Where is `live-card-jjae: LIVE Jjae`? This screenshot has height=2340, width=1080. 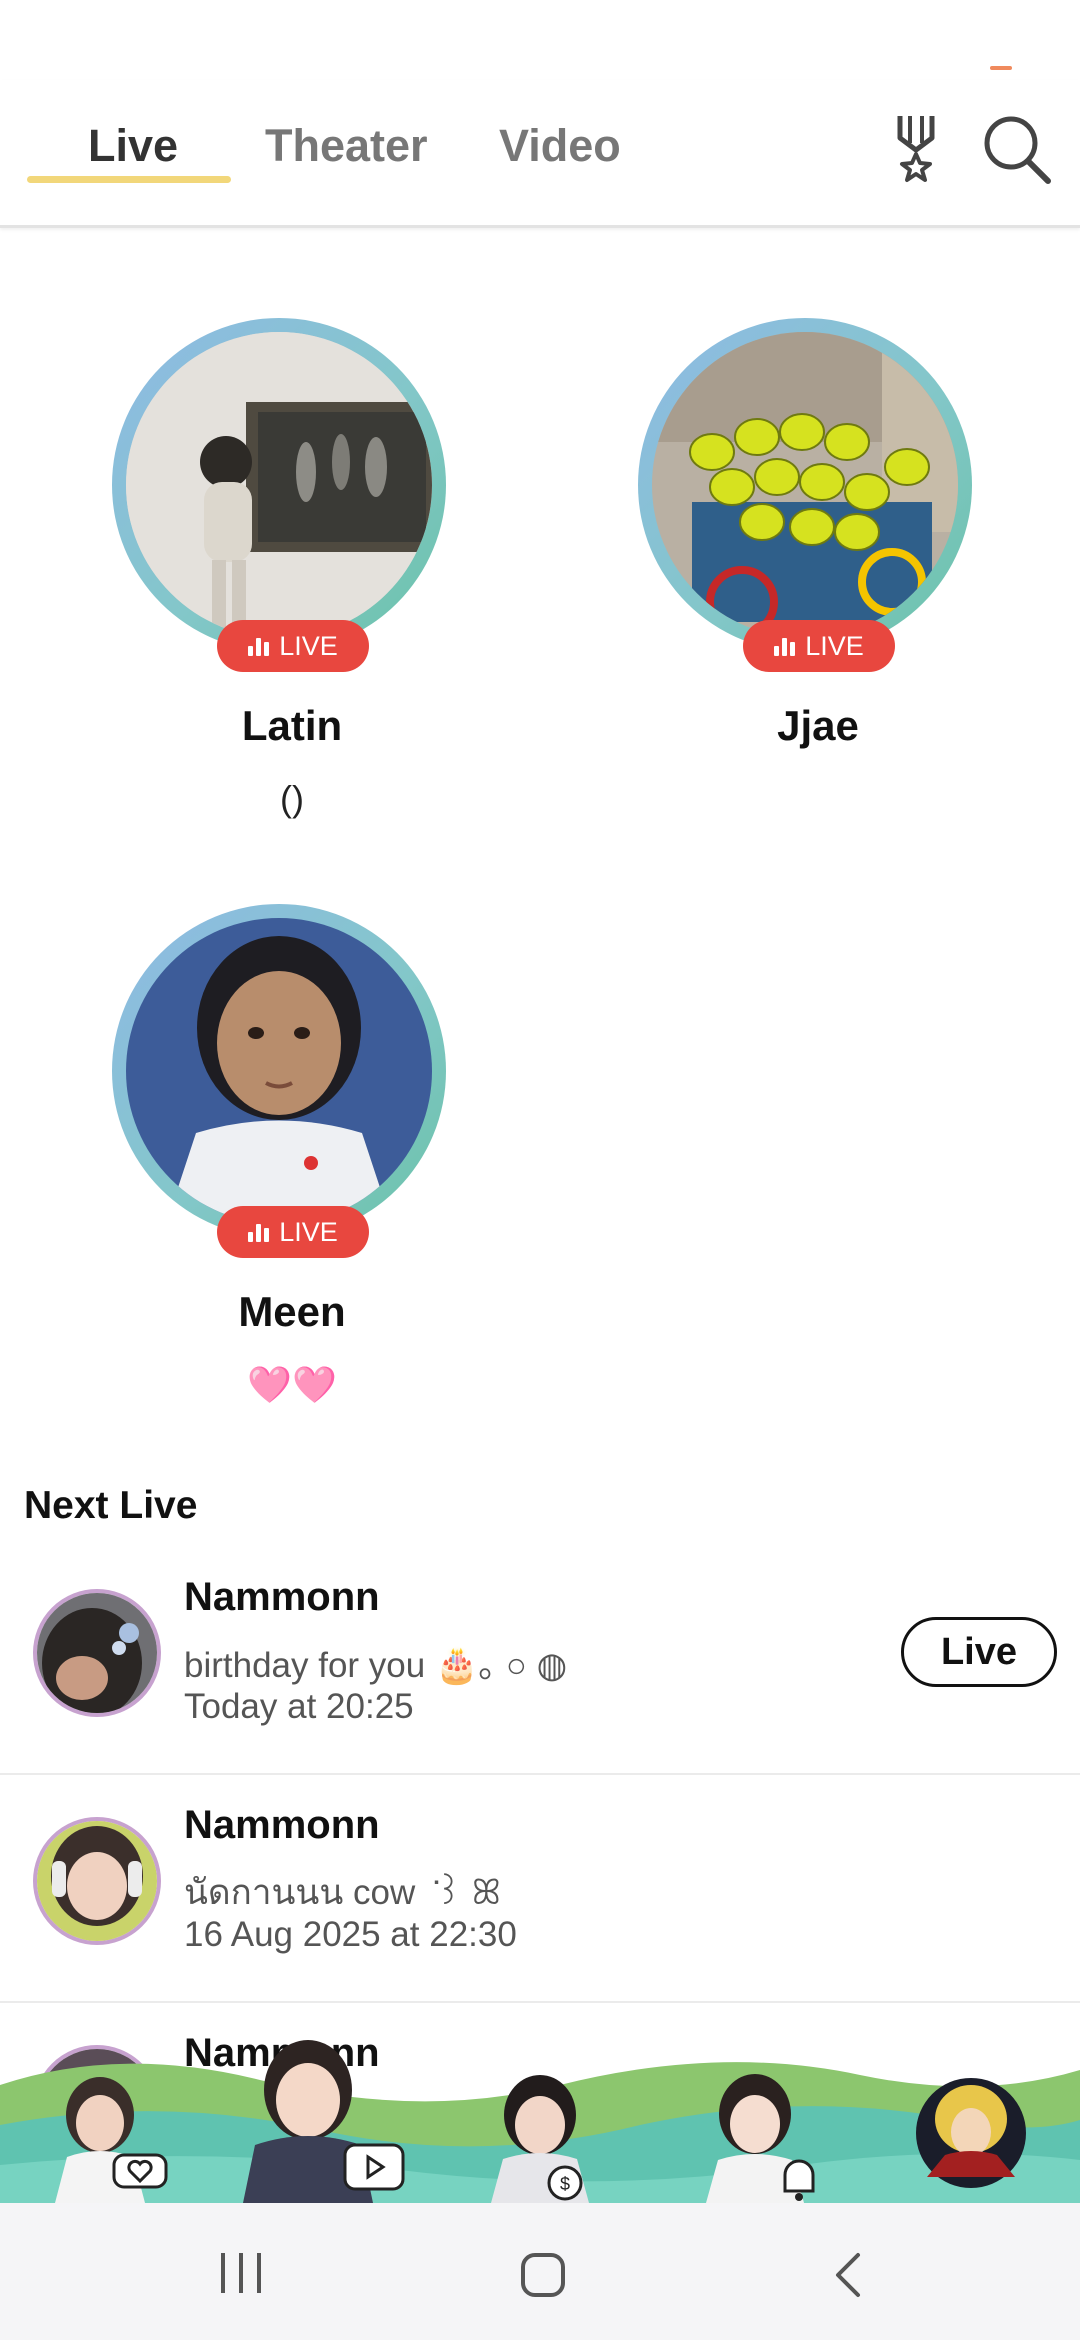 live-card-jjae: LIVE Jjae is located at coordinates (810, 578).